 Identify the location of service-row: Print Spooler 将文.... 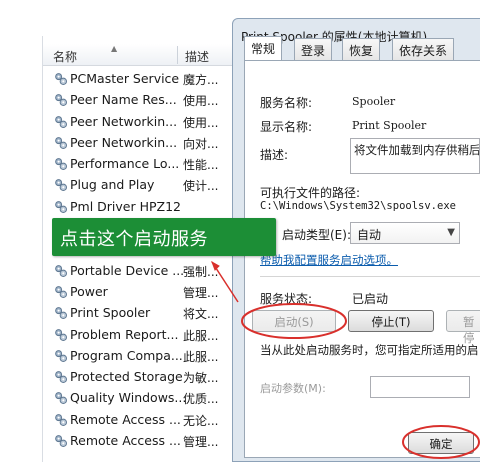
(143, 312).